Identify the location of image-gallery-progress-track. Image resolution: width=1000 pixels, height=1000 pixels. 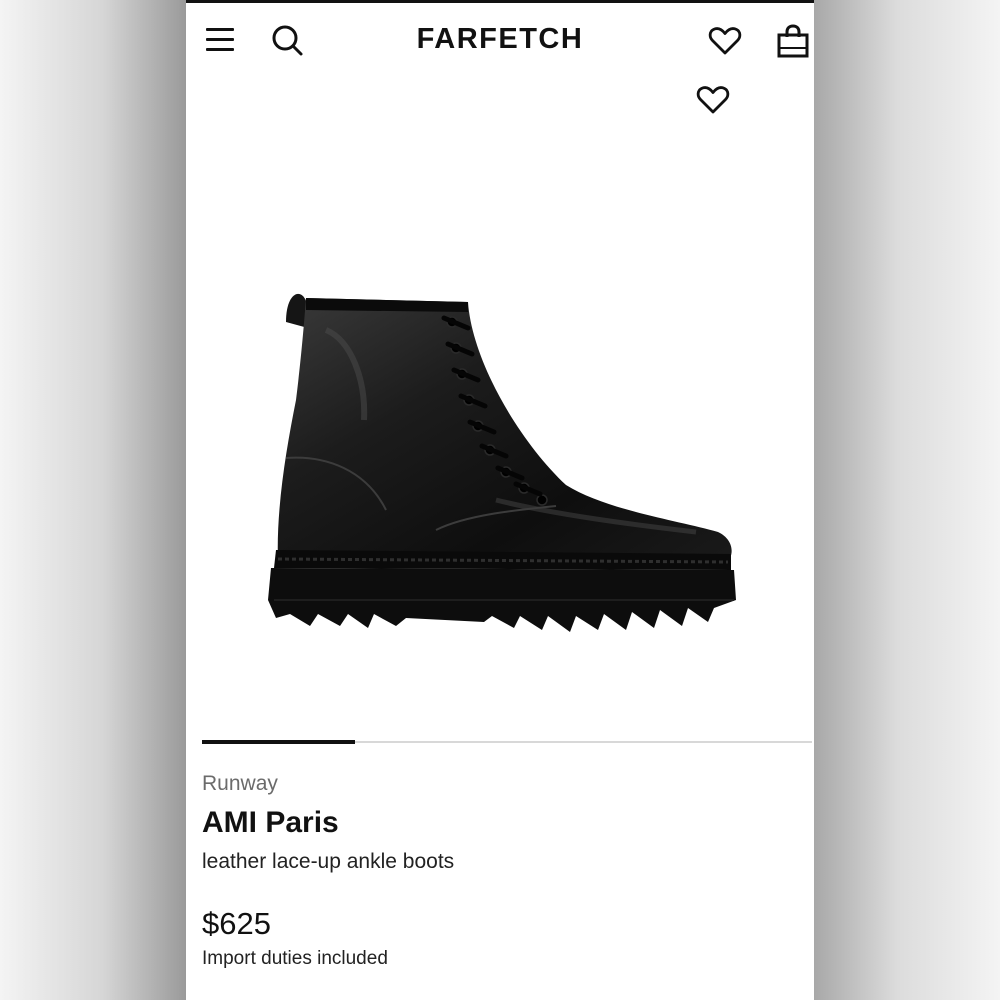
(507, 742).